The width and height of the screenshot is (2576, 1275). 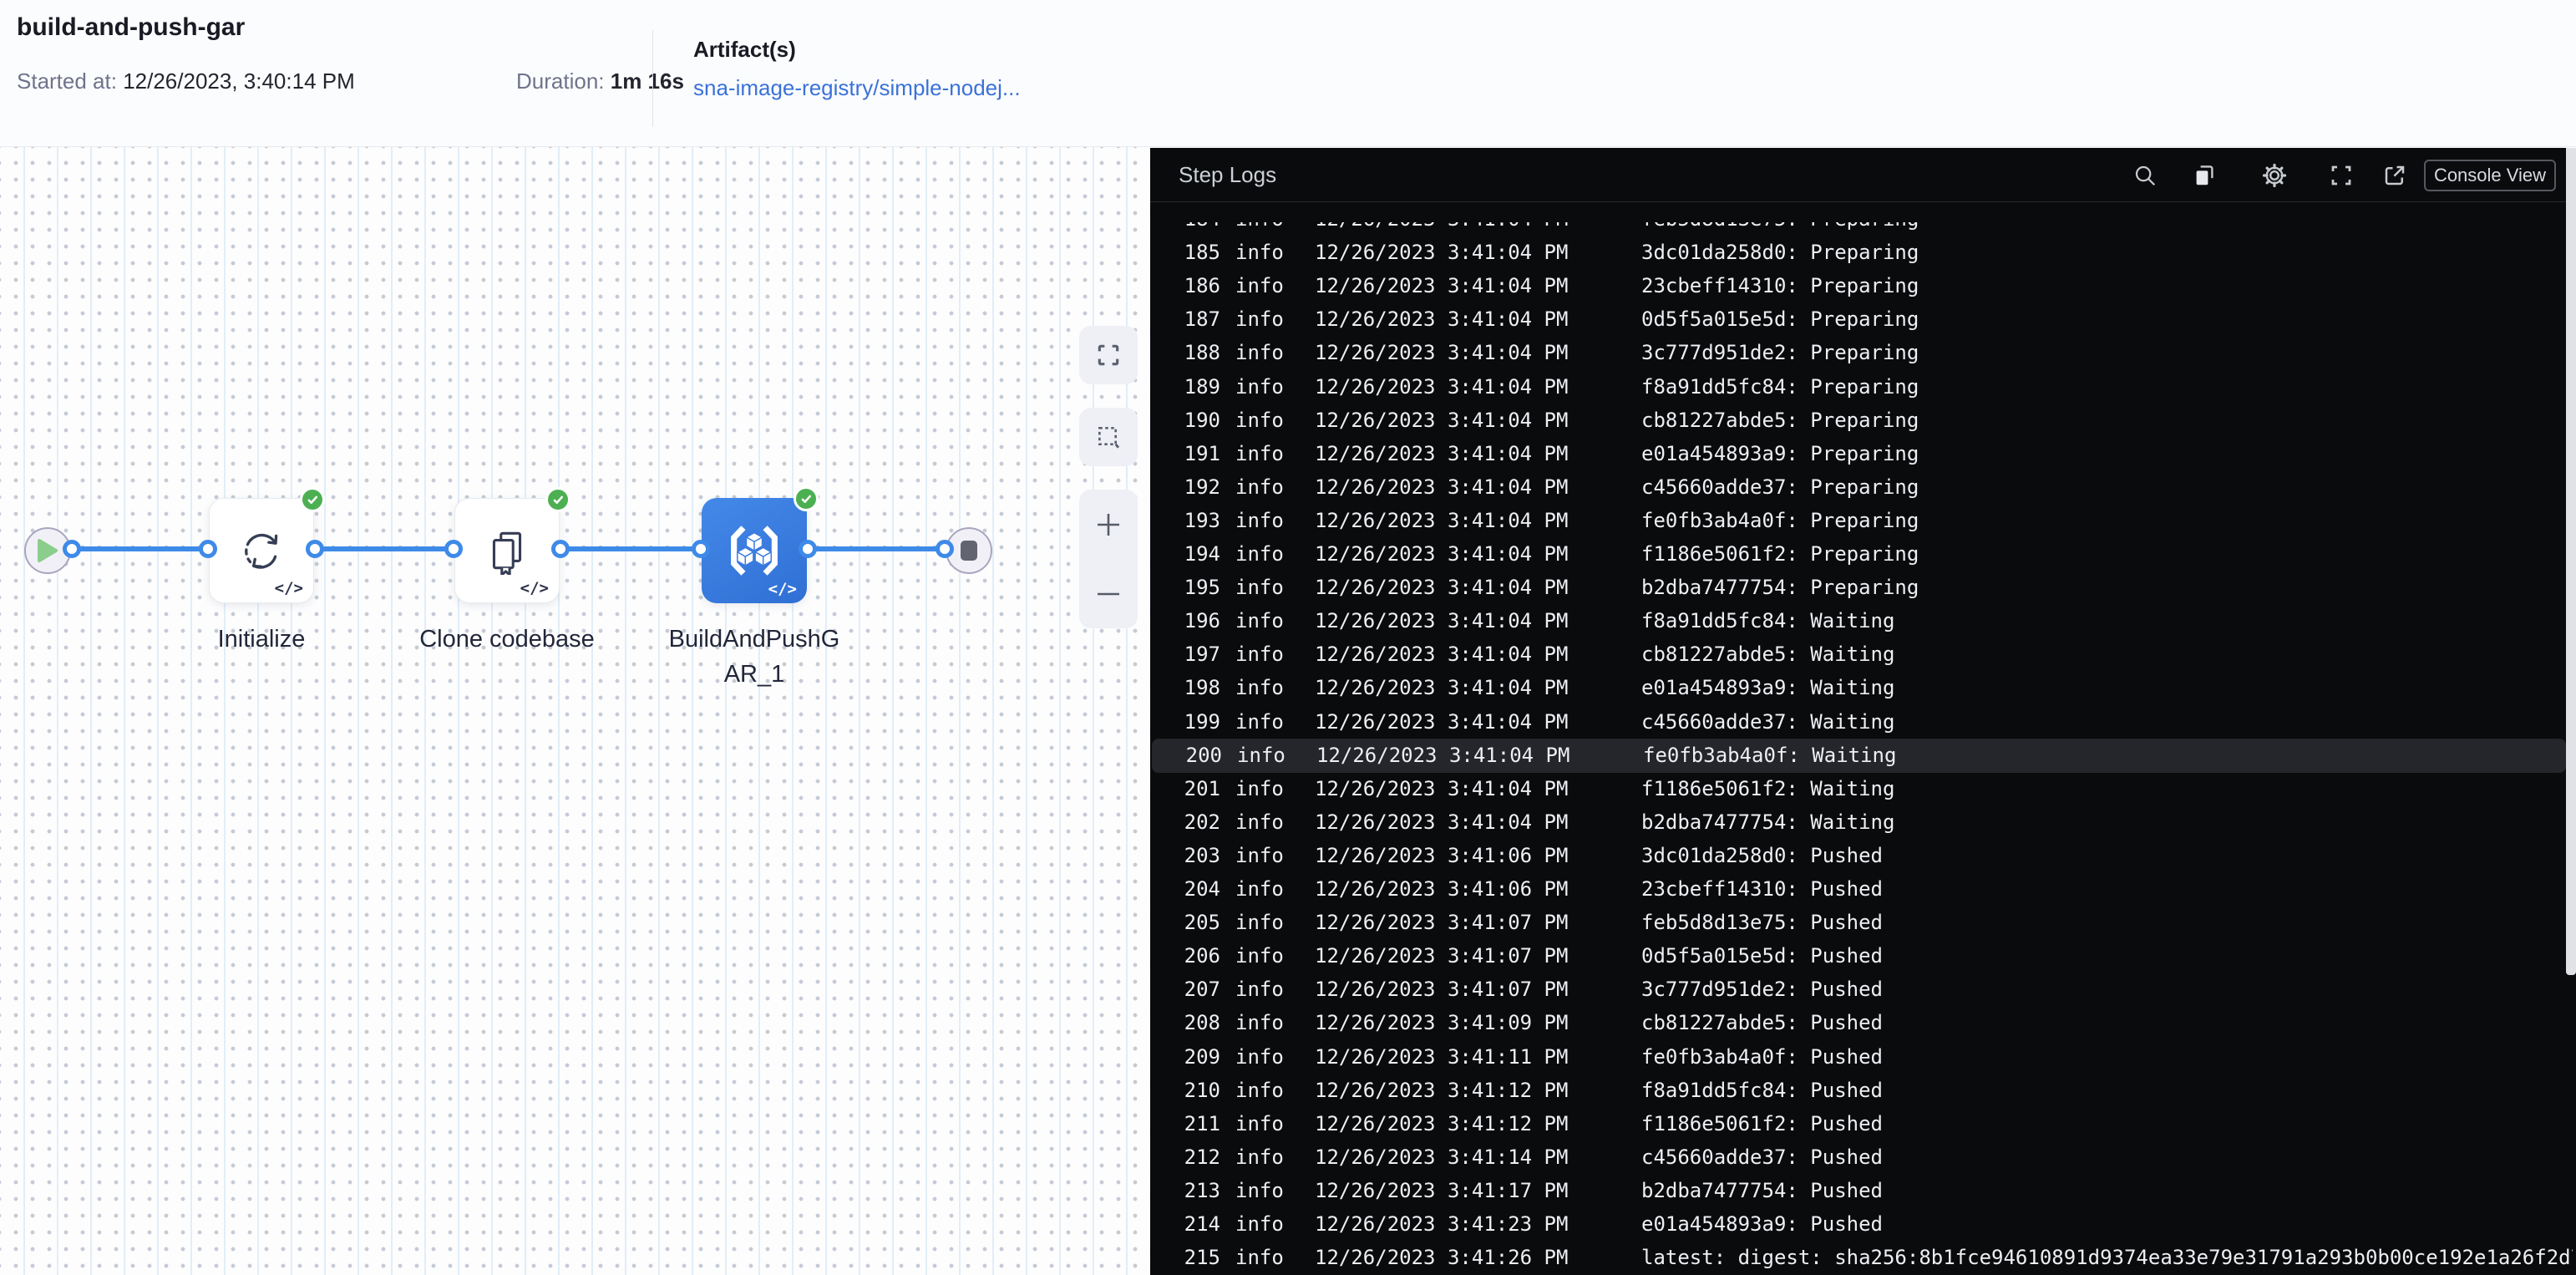 I want to click on log-message: b2dba7477754: Pushed, so click(x=1762, y=1190).